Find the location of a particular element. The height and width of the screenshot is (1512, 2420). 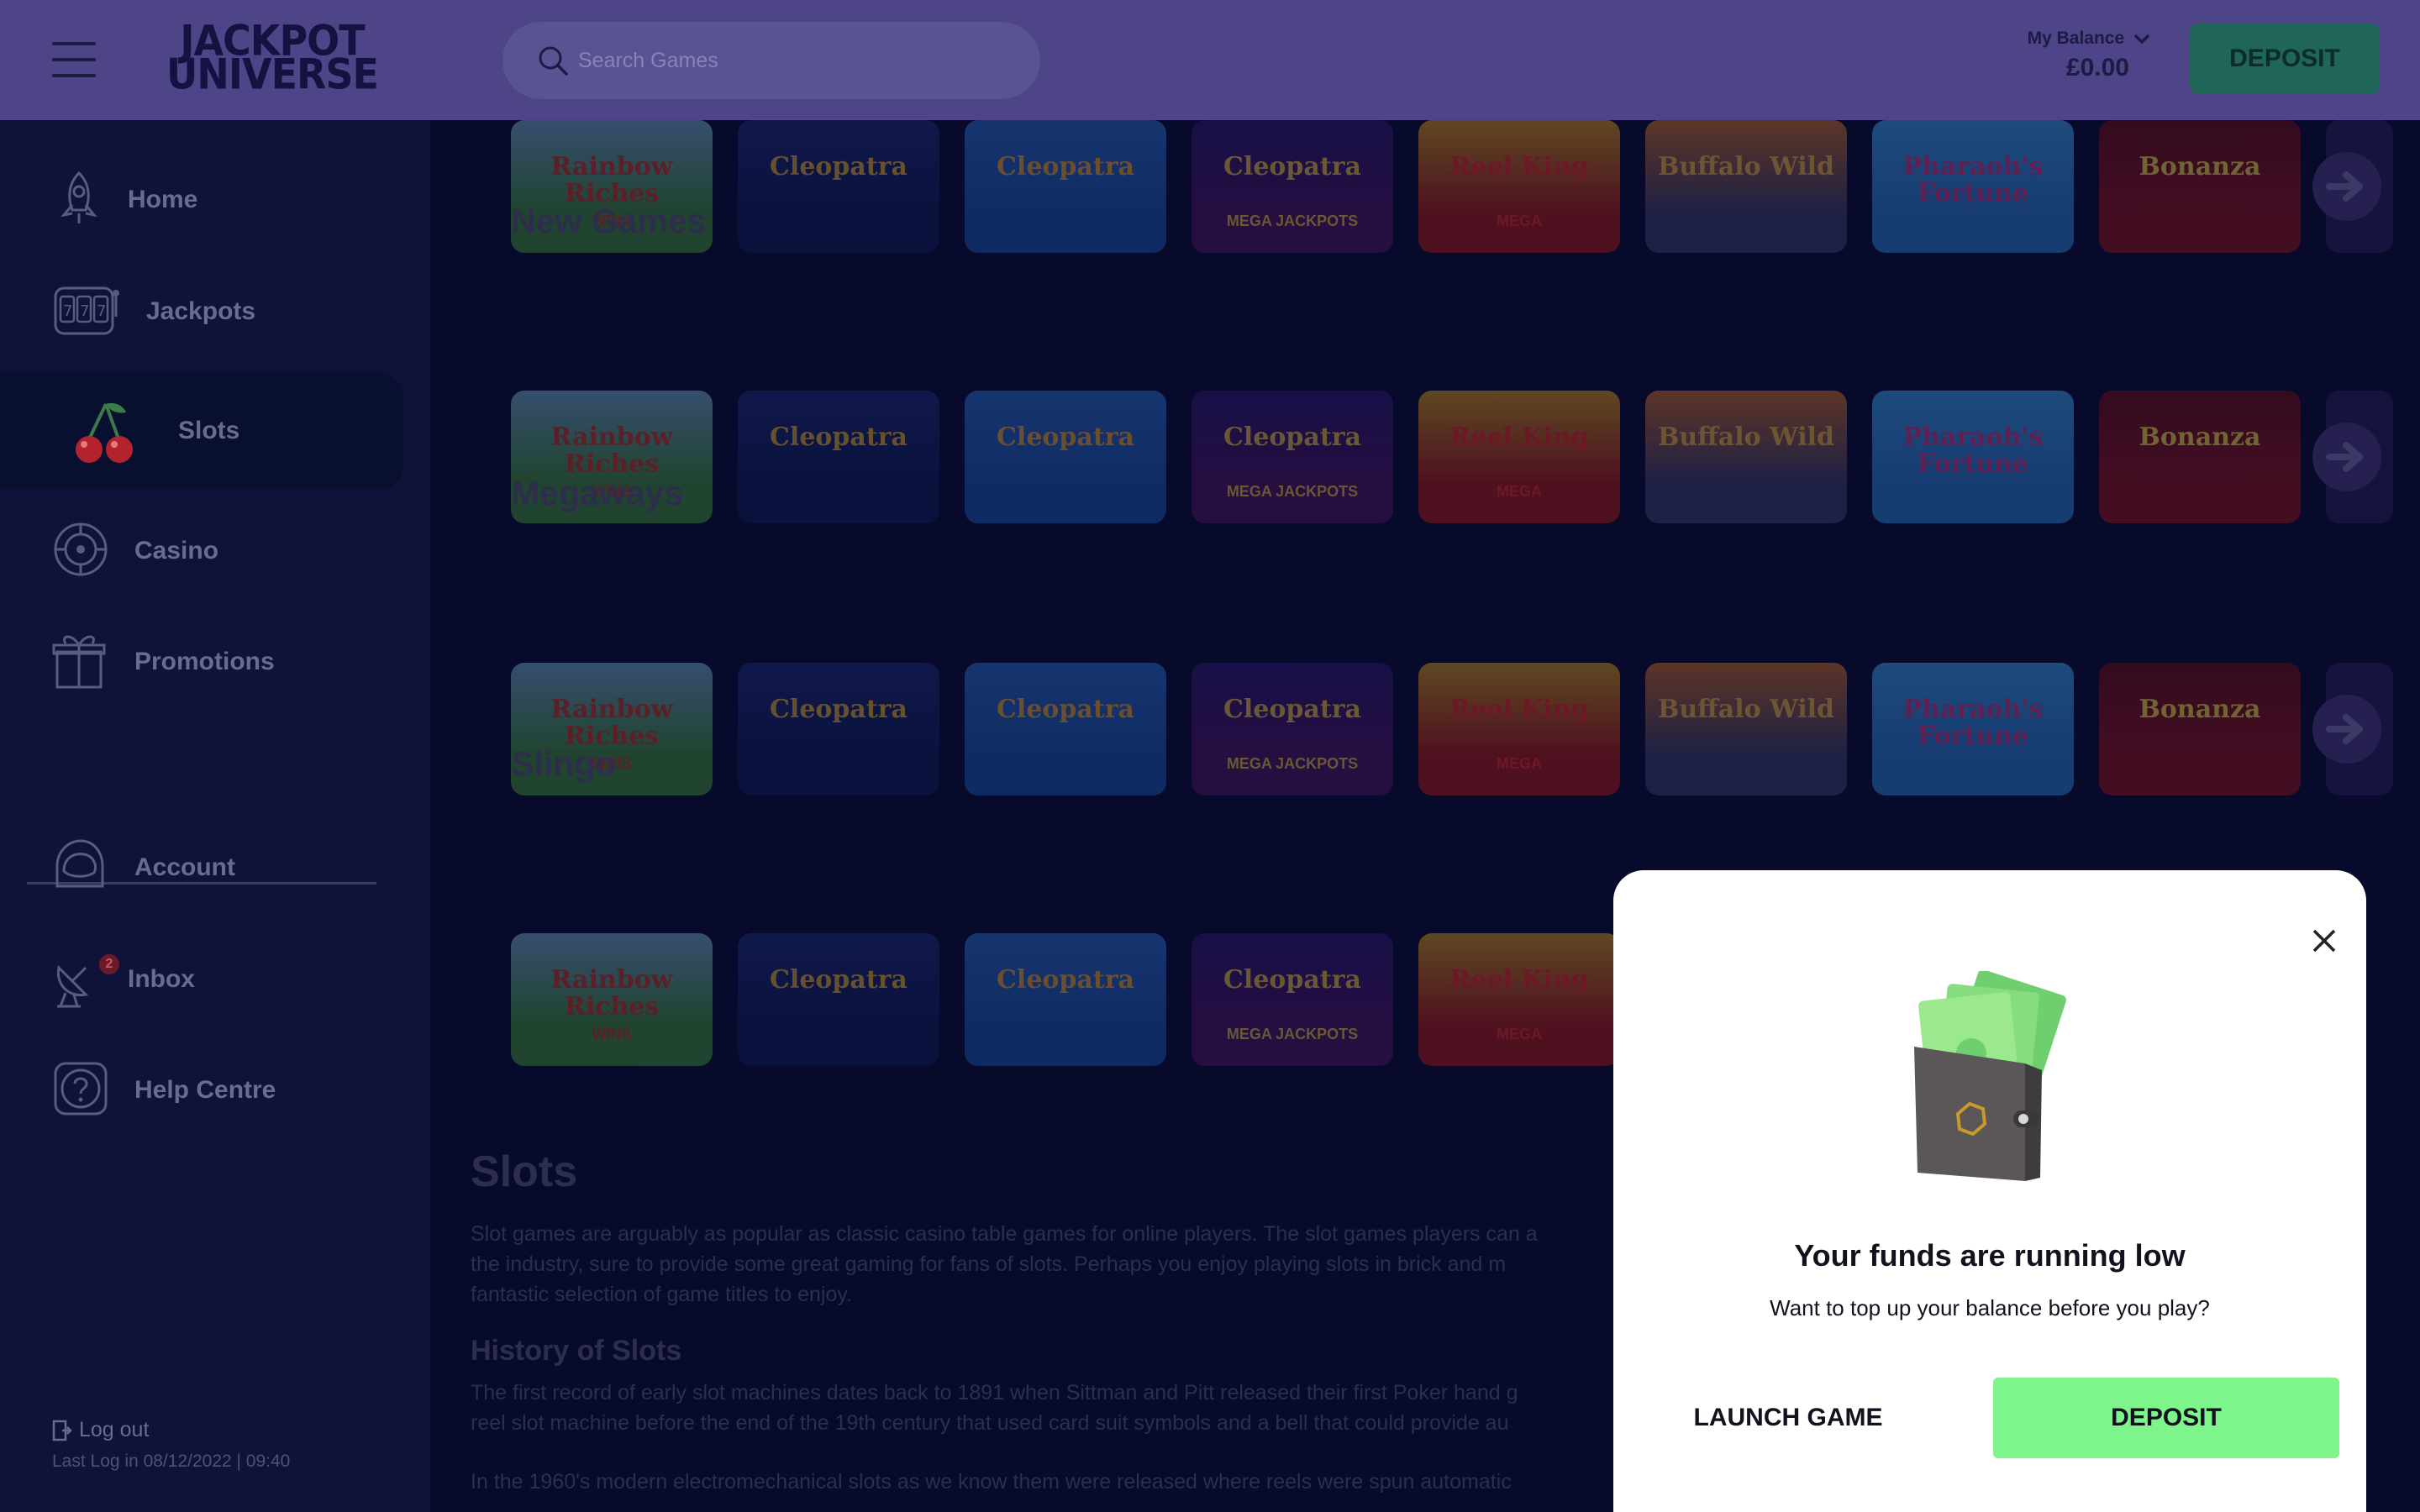

search-bar is located at coordinates (771, 60).